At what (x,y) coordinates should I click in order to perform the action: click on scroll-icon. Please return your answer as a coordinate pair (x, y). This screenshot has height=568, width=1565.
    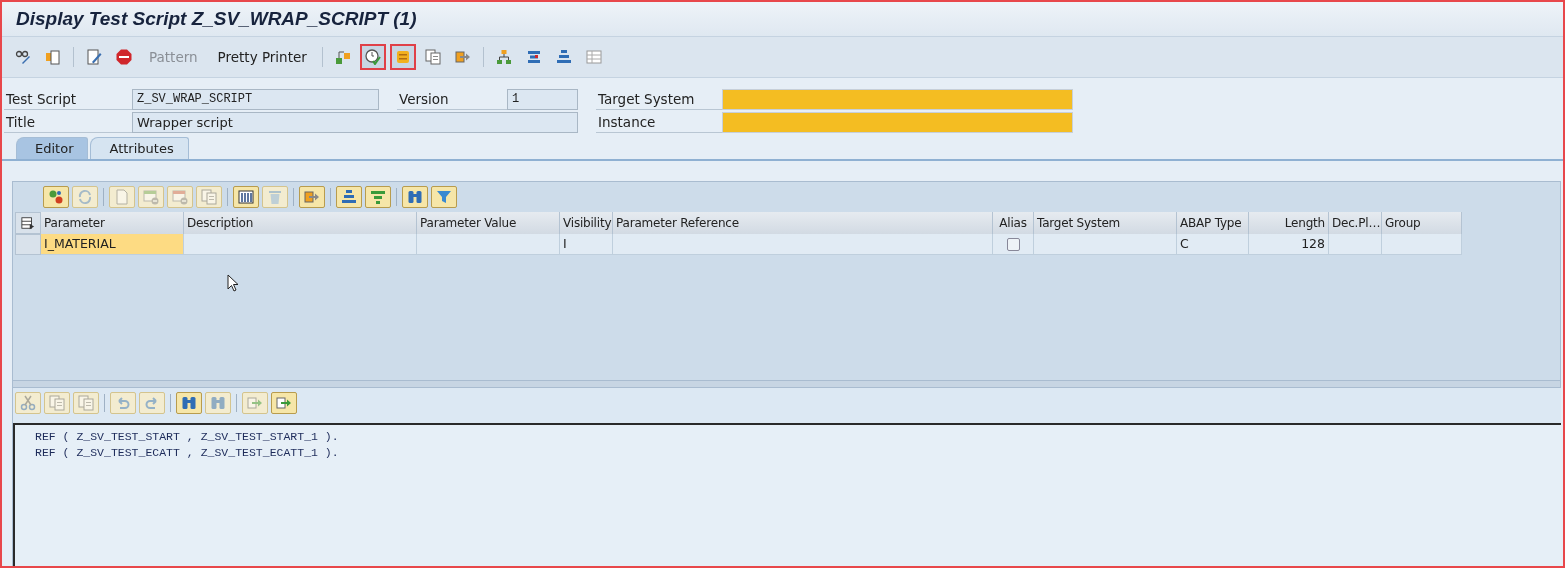
    Looking at the image, I should click on (402, 57).